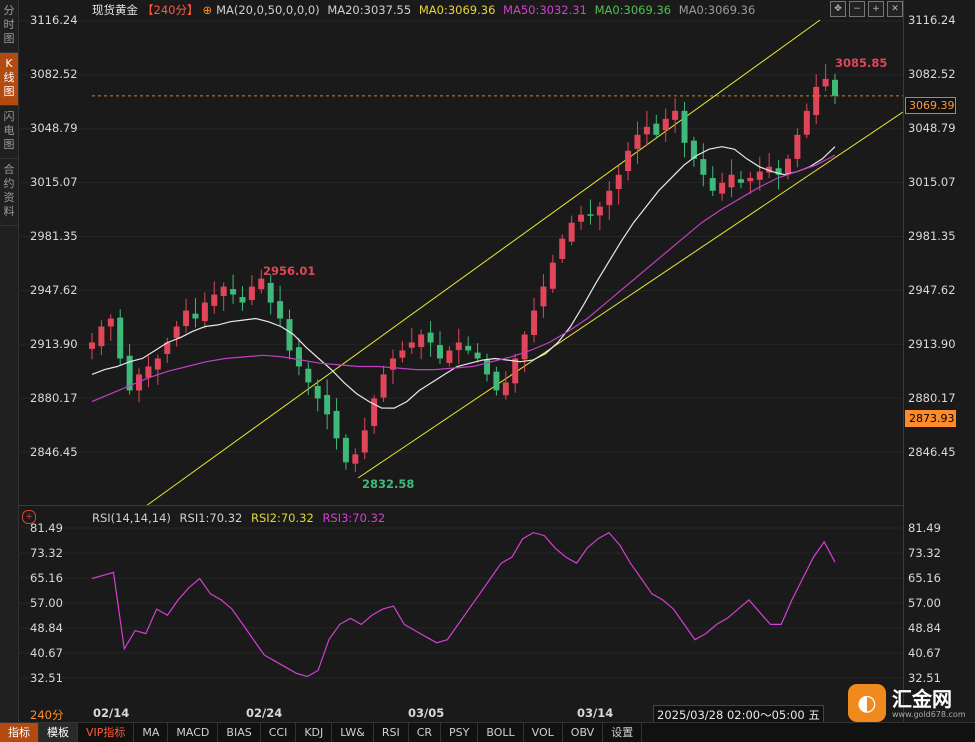 This screenshot has height=742, width=975. What do you see at coordinates (924, 678) in the screenshot?
I see `rsi-label-right: 32.51` at bounding box center [924, 678].